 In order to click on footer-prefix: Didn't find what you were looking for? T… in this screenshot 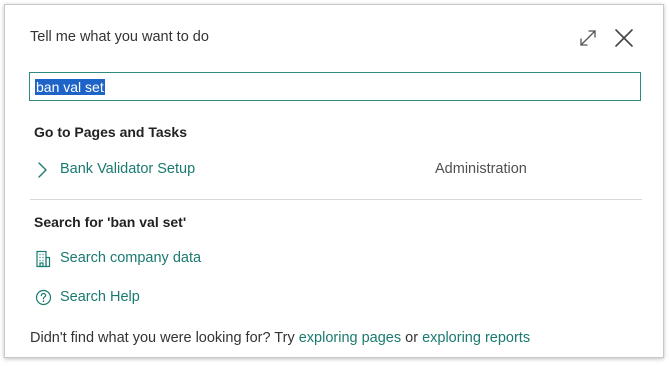, I will do `click(164, 338)`.